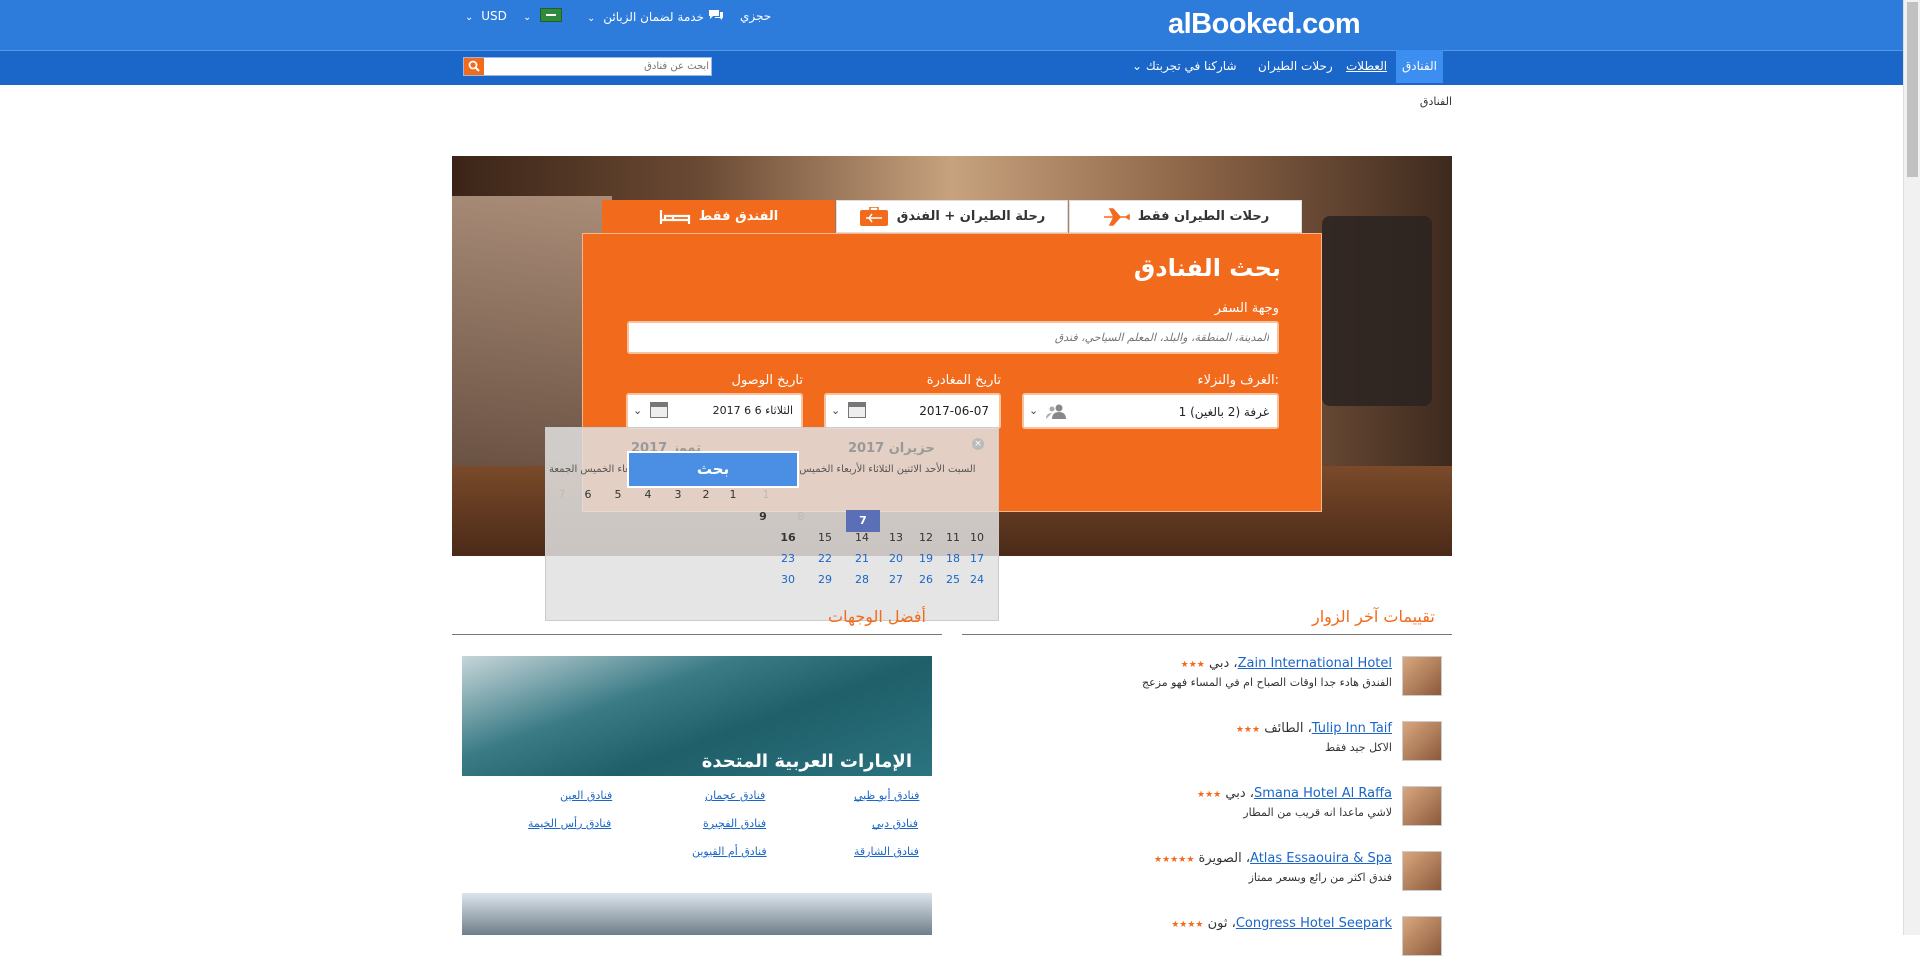  Describe the element at coordinates (735, 795) in the screenshot. I see `destination-link: فنادق عجمان` at that location.